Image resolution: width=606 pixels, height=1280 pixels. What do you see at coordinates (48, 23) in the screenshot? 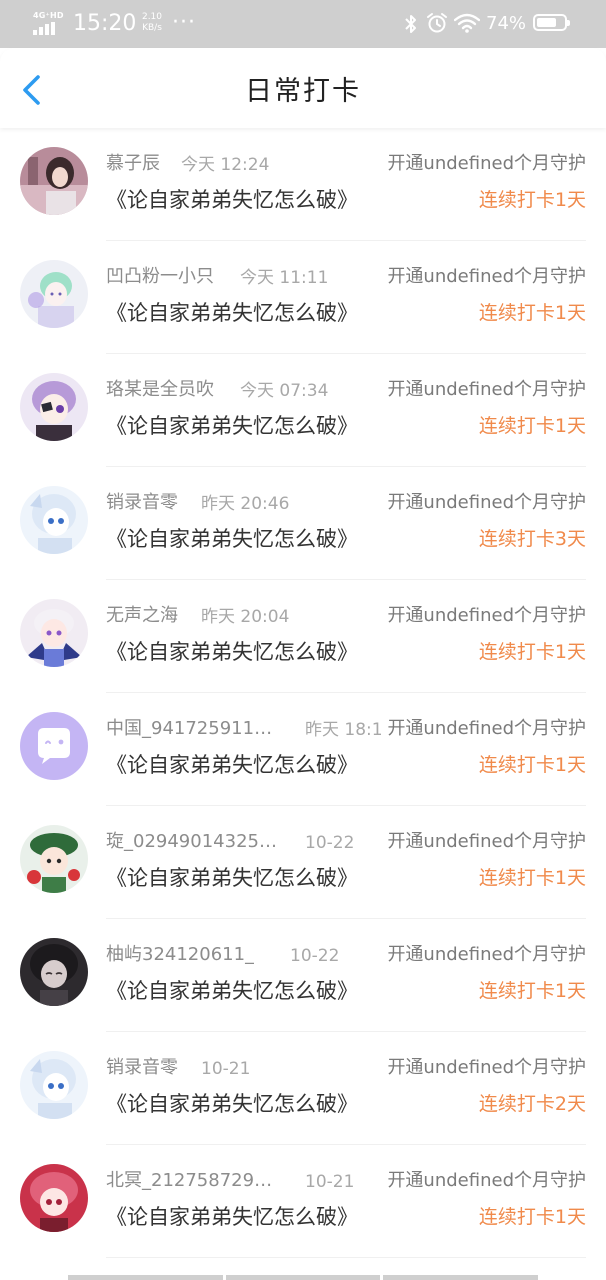
I see `signal-icon: 4G⁺HD` at bounding box center [48, 23].